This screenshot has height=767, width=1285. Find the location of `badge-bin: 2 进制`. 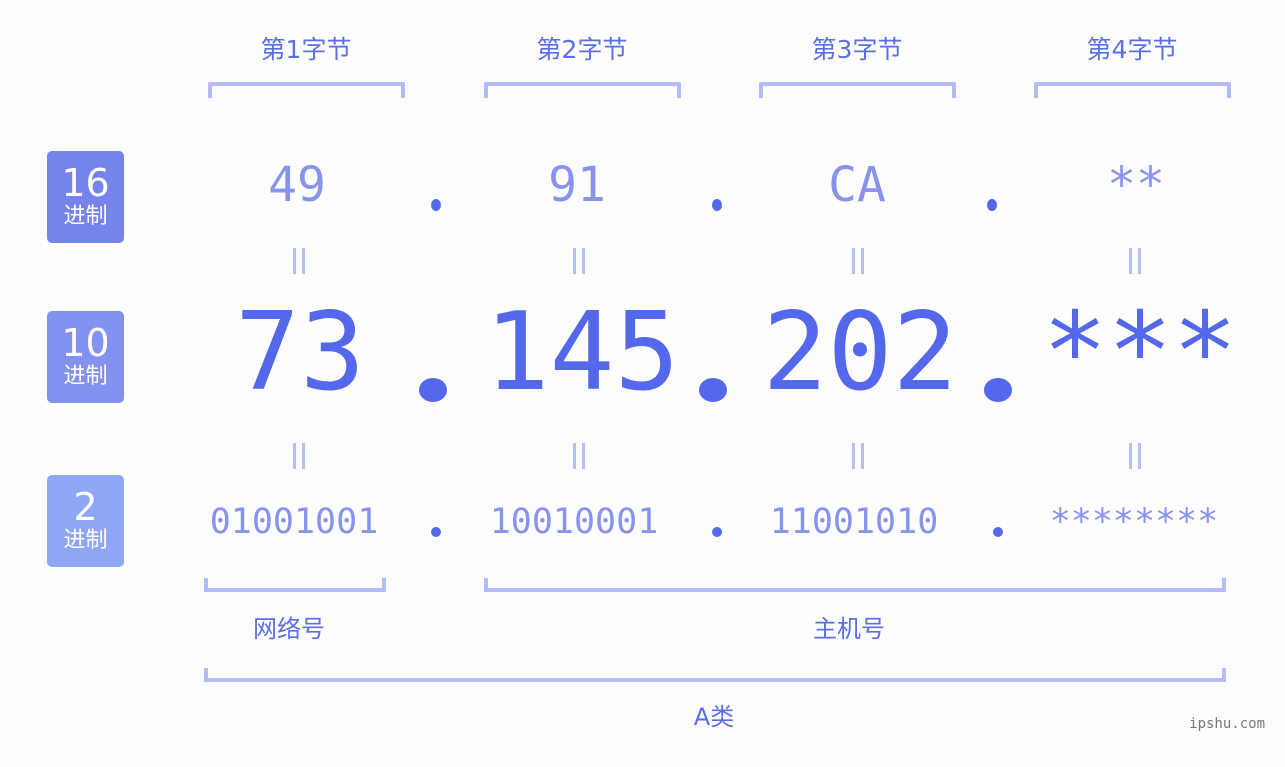

badge-bin: 2 进制 is located at coordinates (85, 521).